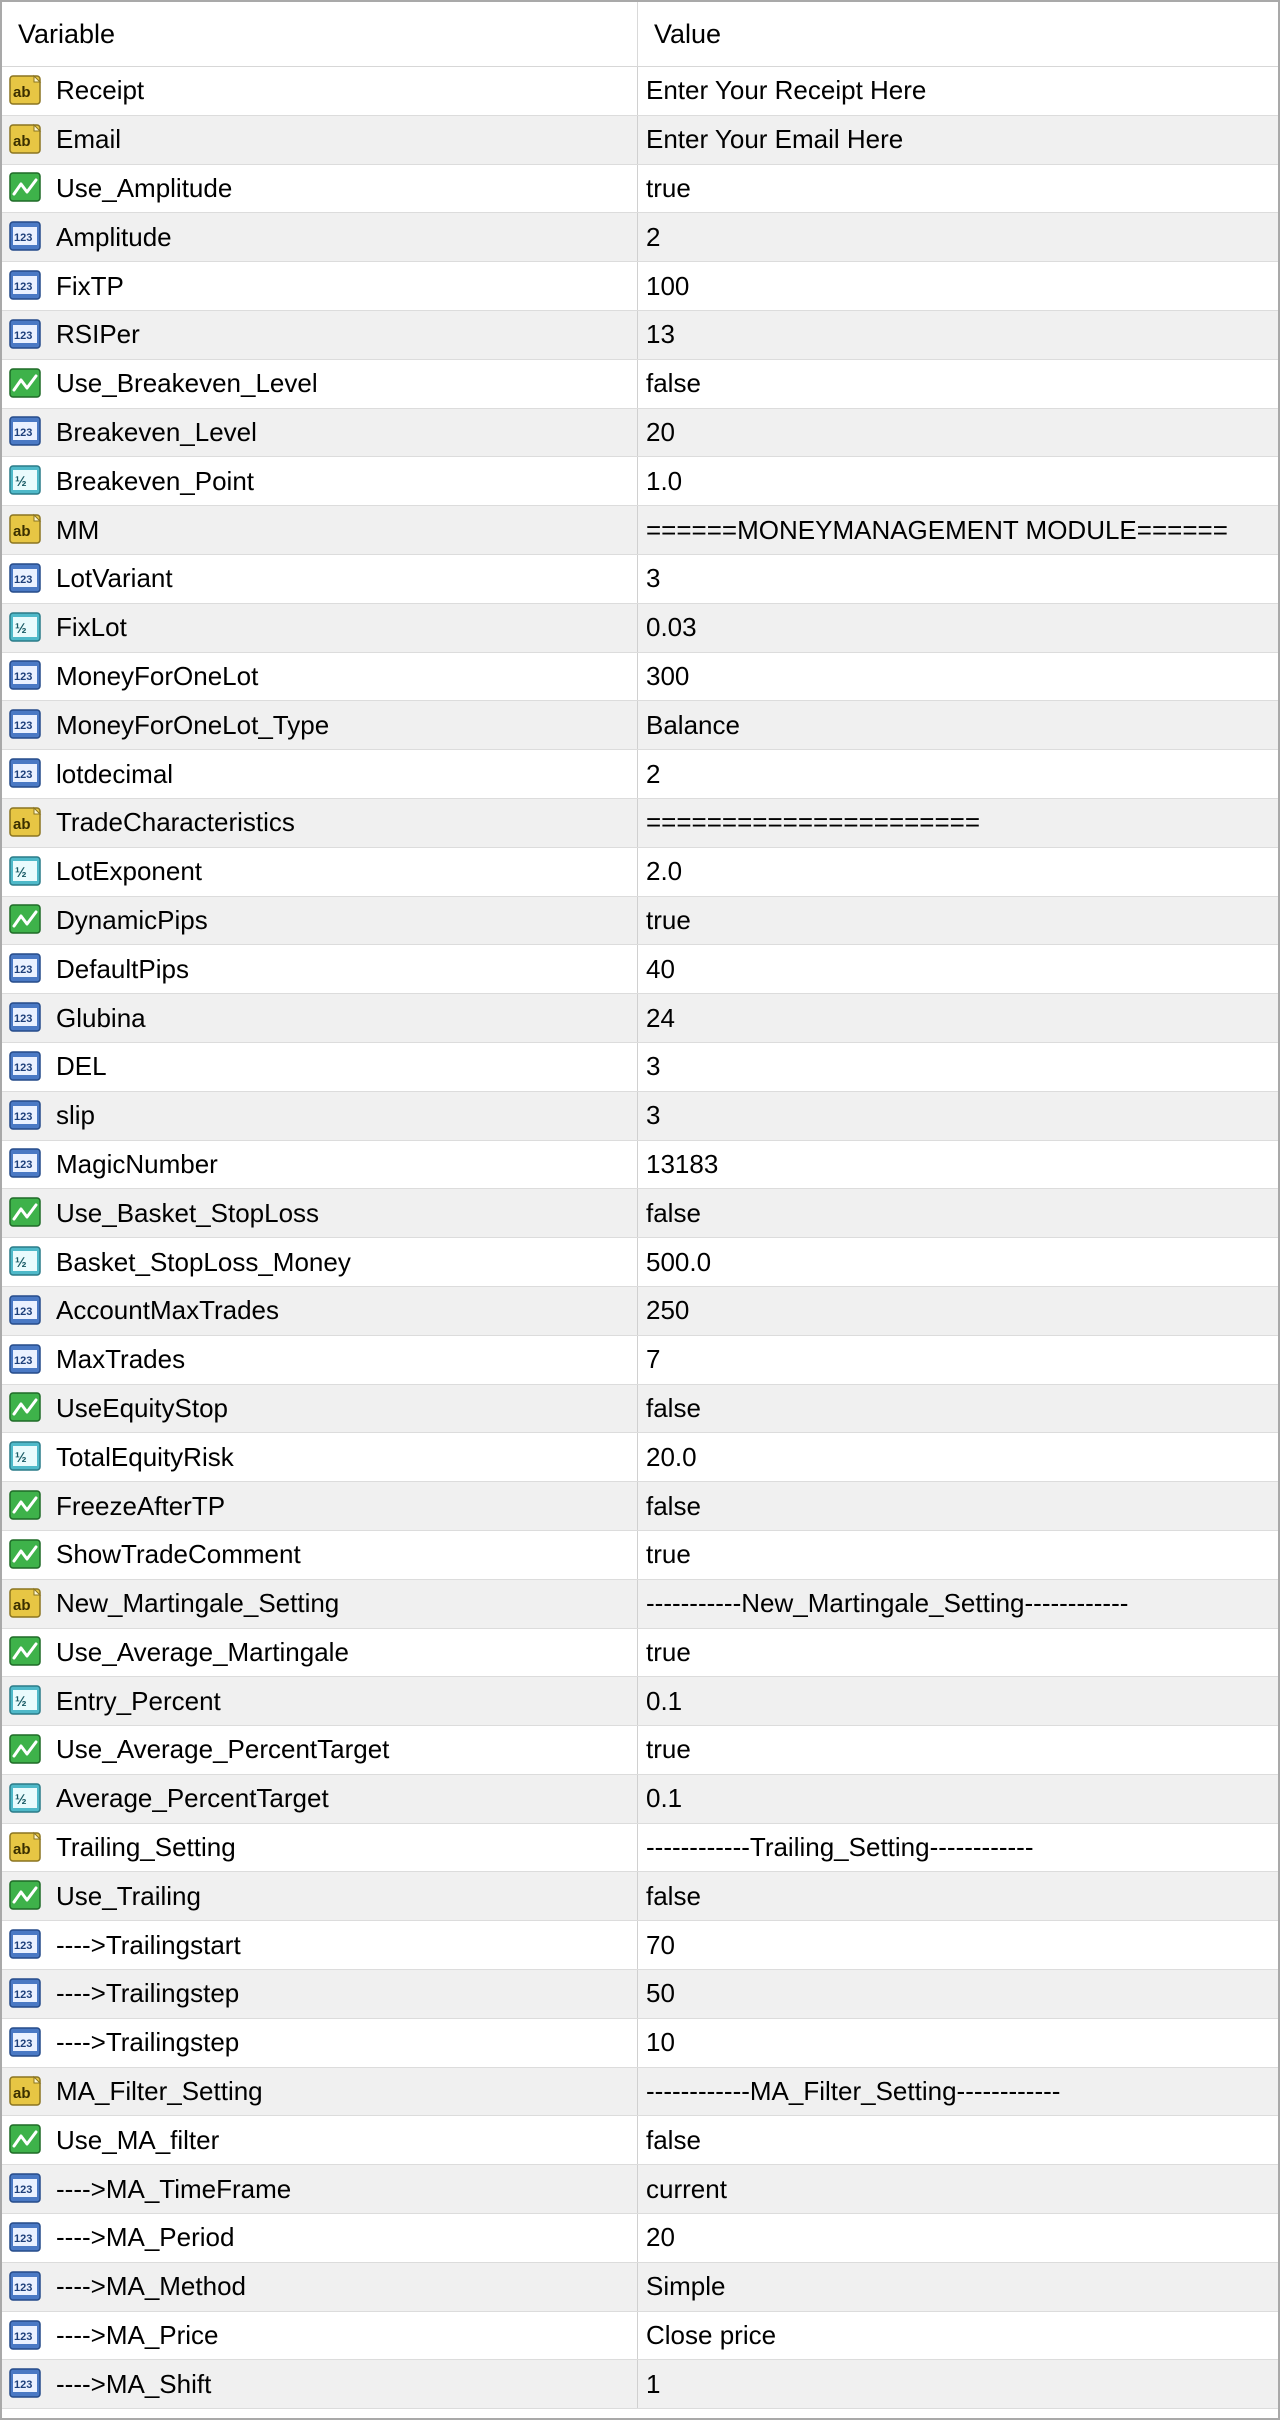 This screenshot has width=1280, height=2420. Describe the element at coordinates (320, 774) in the screenshot. I see `variable-cell: 123 lotdecimal` at that location.